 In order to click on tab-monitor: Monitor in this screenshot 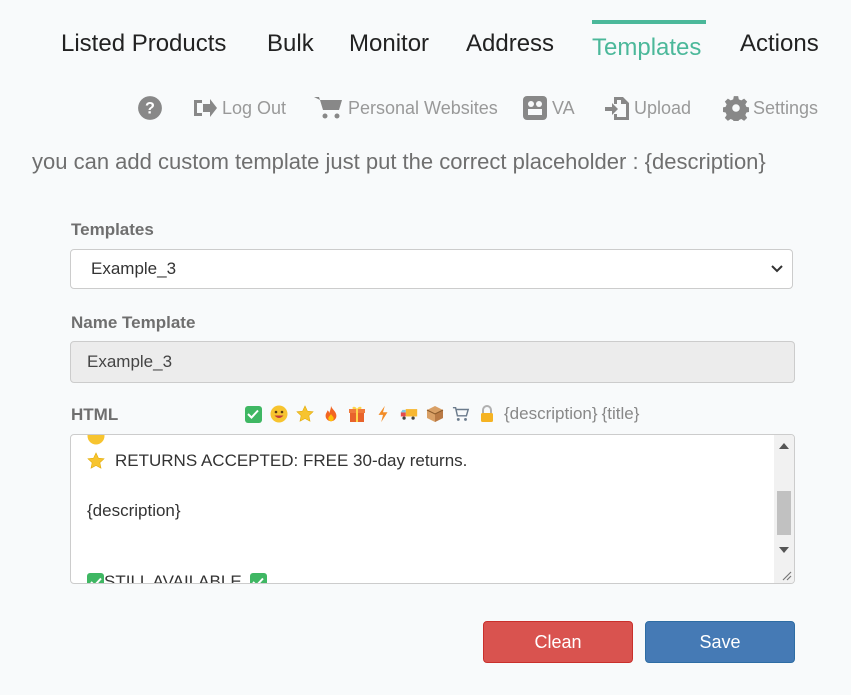, I will do `click(389, 44)`.